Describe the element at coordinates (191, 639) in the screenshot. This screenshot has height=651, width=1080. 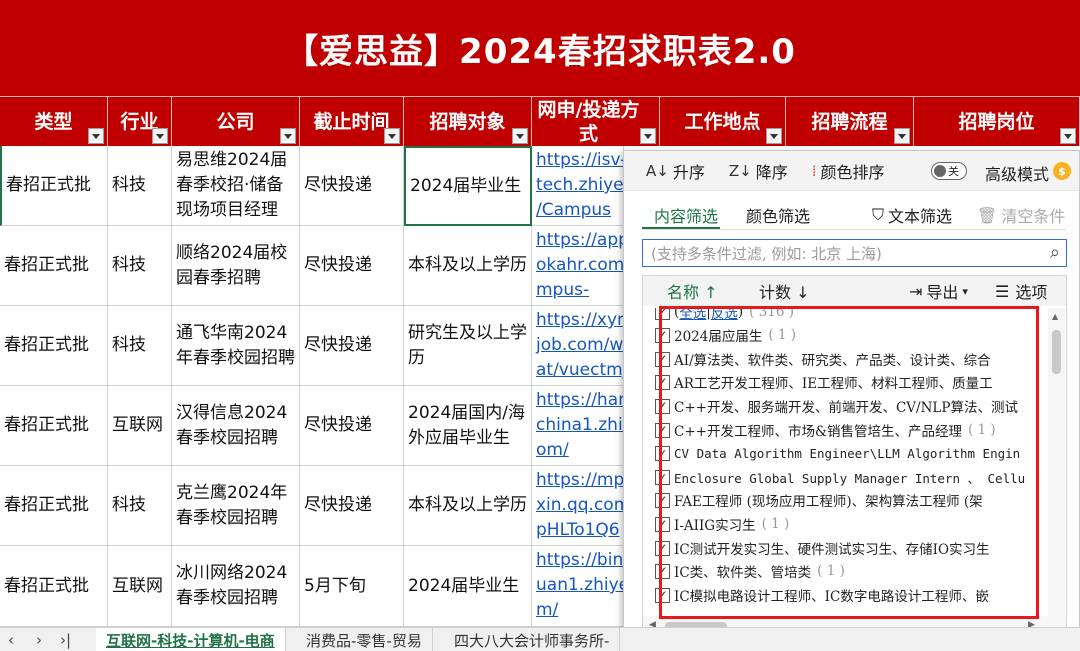
I see `sheet-tab-internet: 互联网-科技-计算机-电商` at that location.